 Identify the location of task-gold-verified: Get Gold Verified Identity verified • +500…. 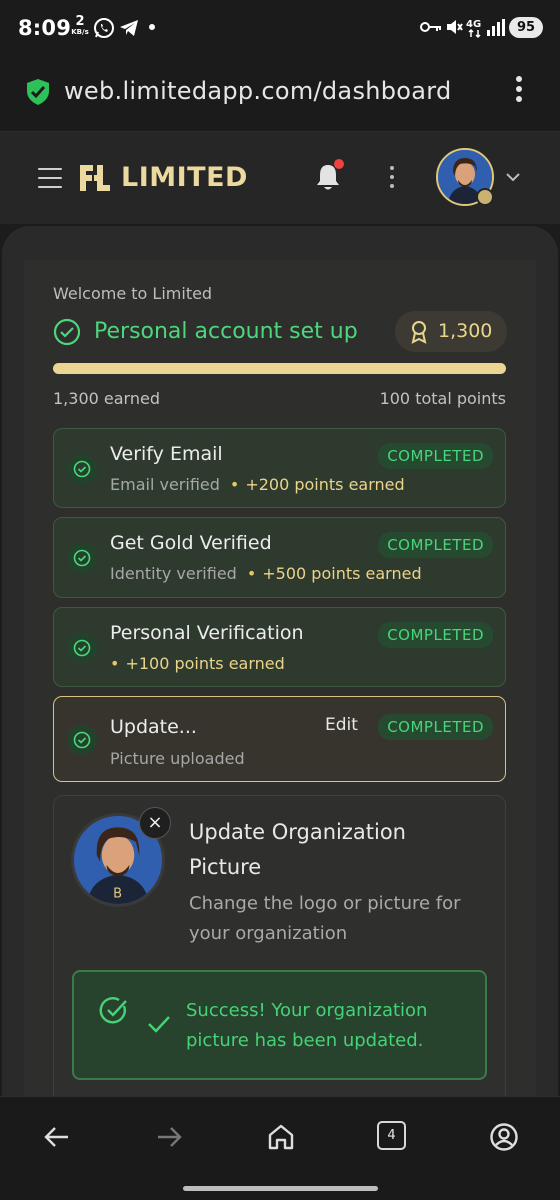
(279, 557).